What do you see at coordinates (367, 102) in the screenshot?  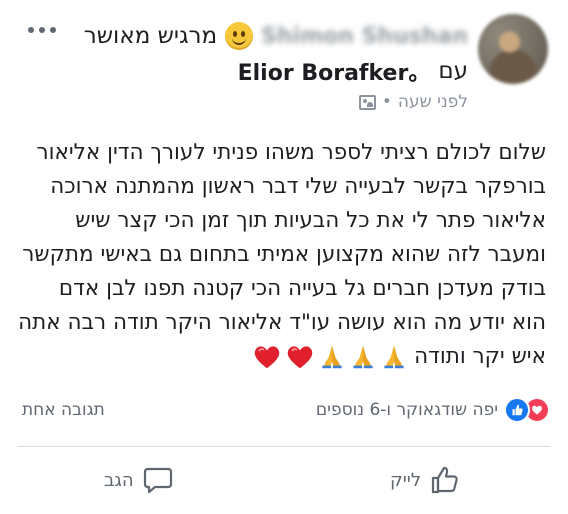 I see `friends-privacy-icon` at bounding box center [367, 102].